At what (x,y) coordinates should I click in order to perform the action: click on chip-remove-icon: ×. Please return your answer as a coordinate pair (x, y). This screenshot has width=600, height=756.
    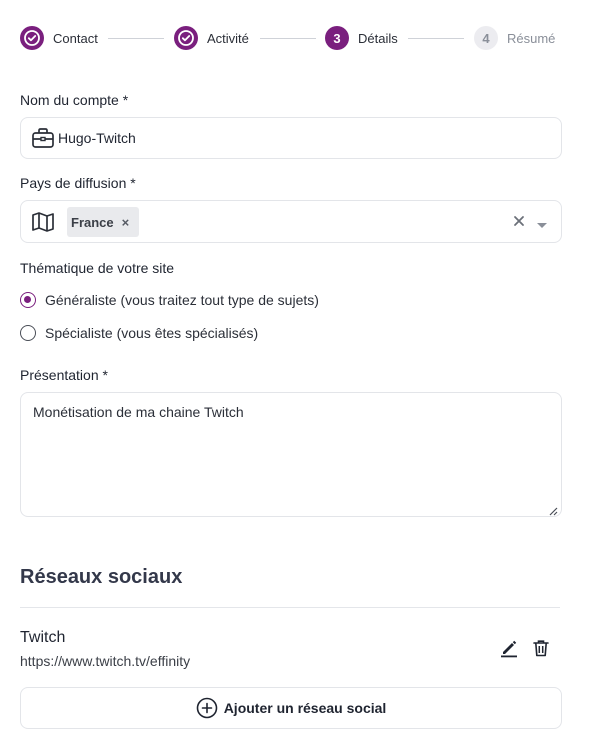
    Looking at the image, I should click on (126, 222).